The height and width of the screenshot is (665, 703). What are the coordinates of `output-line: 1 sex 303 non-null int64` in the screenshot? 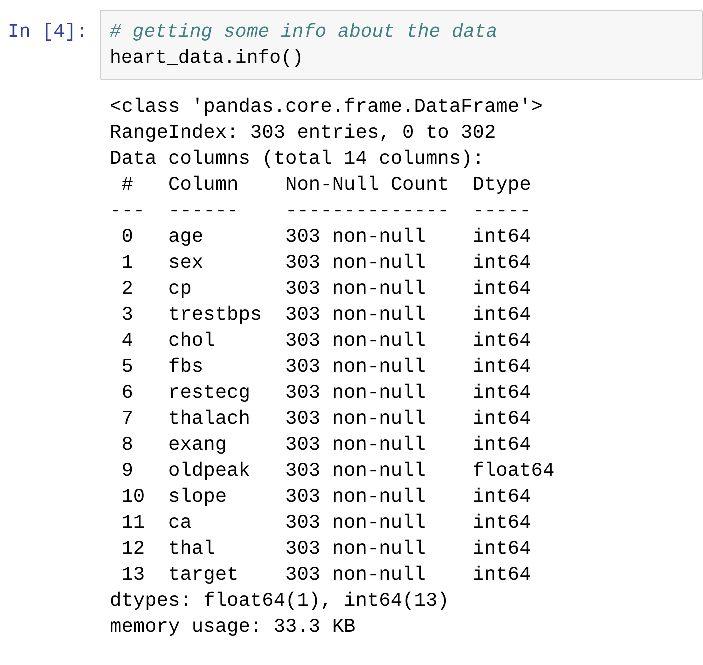 It's located at (326, 263).